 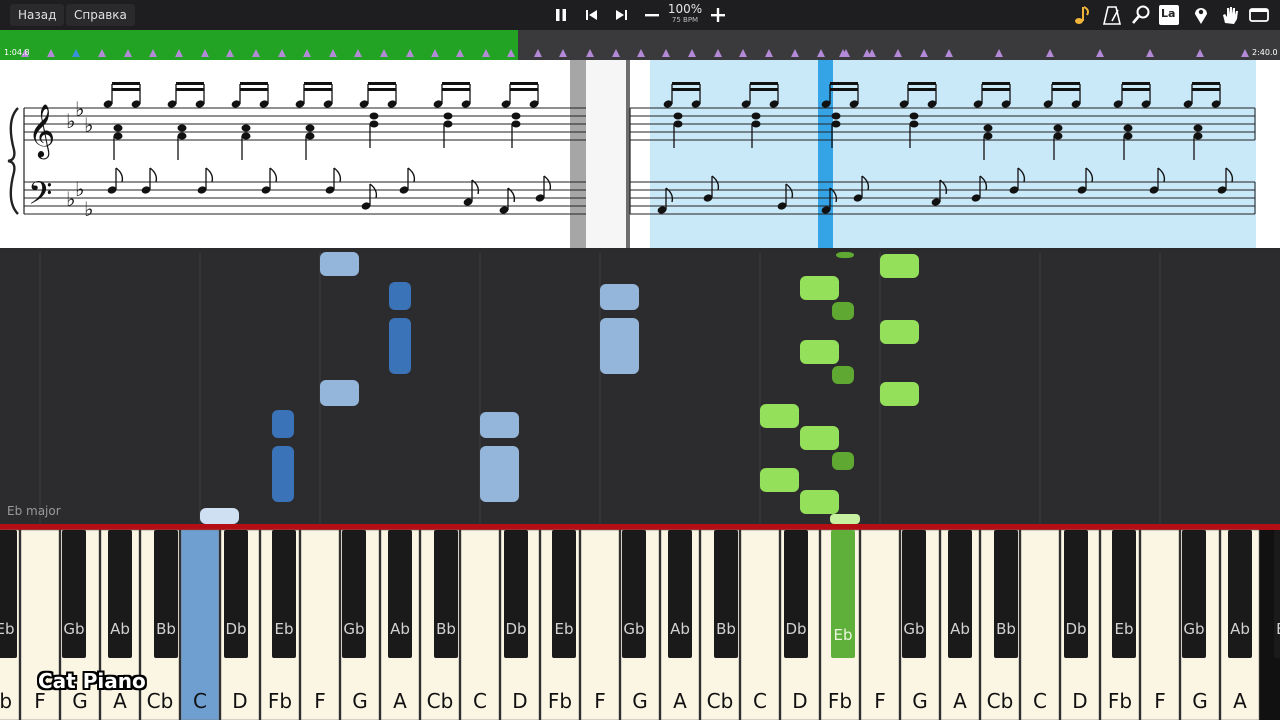 What do you see at coordinates (37, 15) in the screenshot?
I see `back-button: Назад` at bounding box center [37, 15].